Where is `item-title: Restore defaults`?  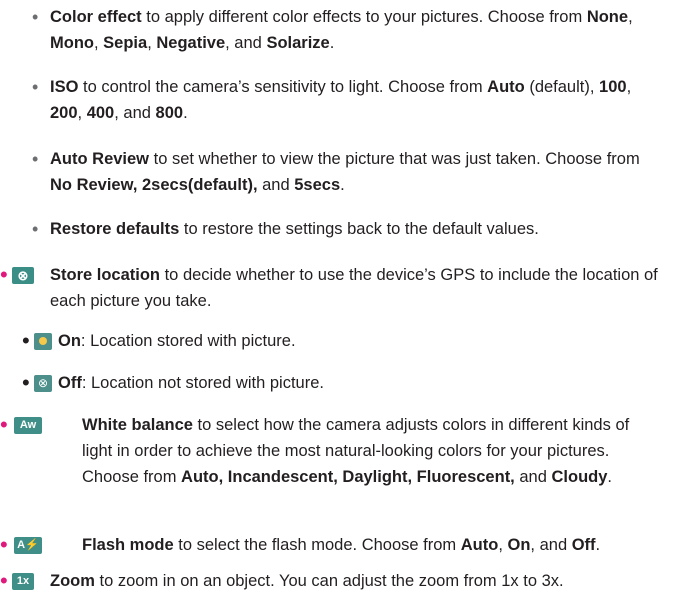 item-title: Restore defaults is located at coordinates (115, 229).